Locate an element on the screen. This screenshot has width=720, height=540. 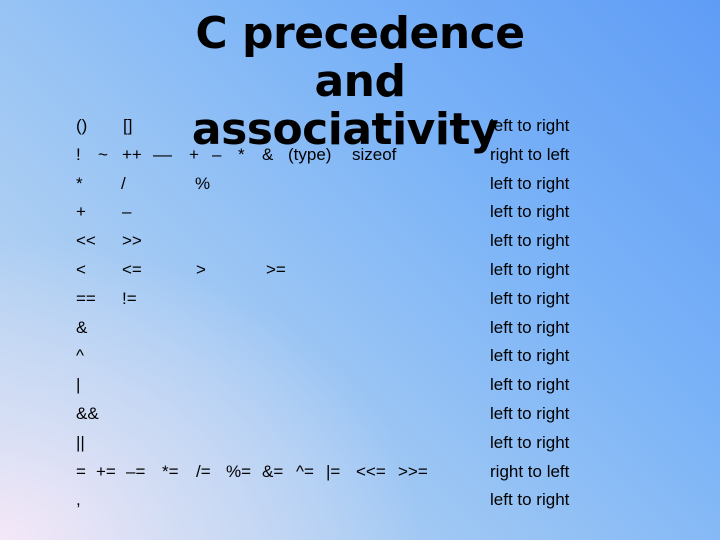
precedence-row: & left to right is located at coordinates (386, 327).